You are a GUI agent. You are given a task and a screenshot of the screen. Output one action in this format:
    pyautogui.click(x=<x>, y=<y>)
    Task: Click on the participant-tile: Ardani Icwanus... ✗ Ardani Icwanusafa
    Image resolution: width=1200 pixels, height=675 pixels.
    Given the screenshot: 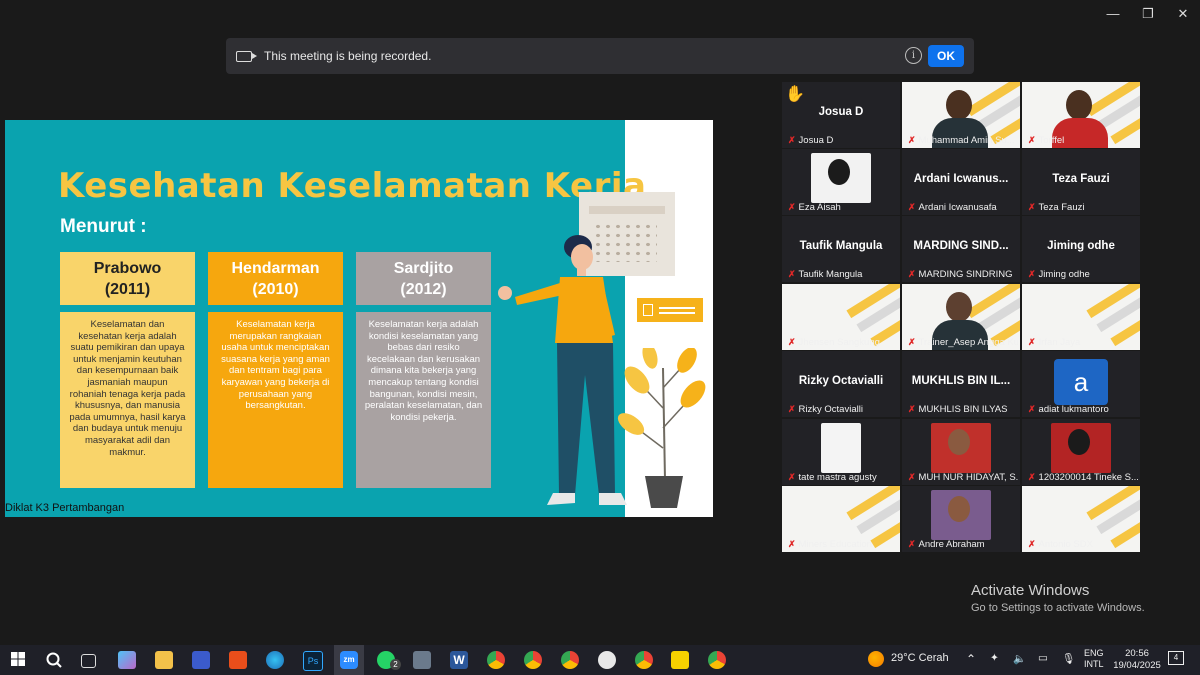 What is the action you would take?
    pyautogui.click(x=961, y=182)
    